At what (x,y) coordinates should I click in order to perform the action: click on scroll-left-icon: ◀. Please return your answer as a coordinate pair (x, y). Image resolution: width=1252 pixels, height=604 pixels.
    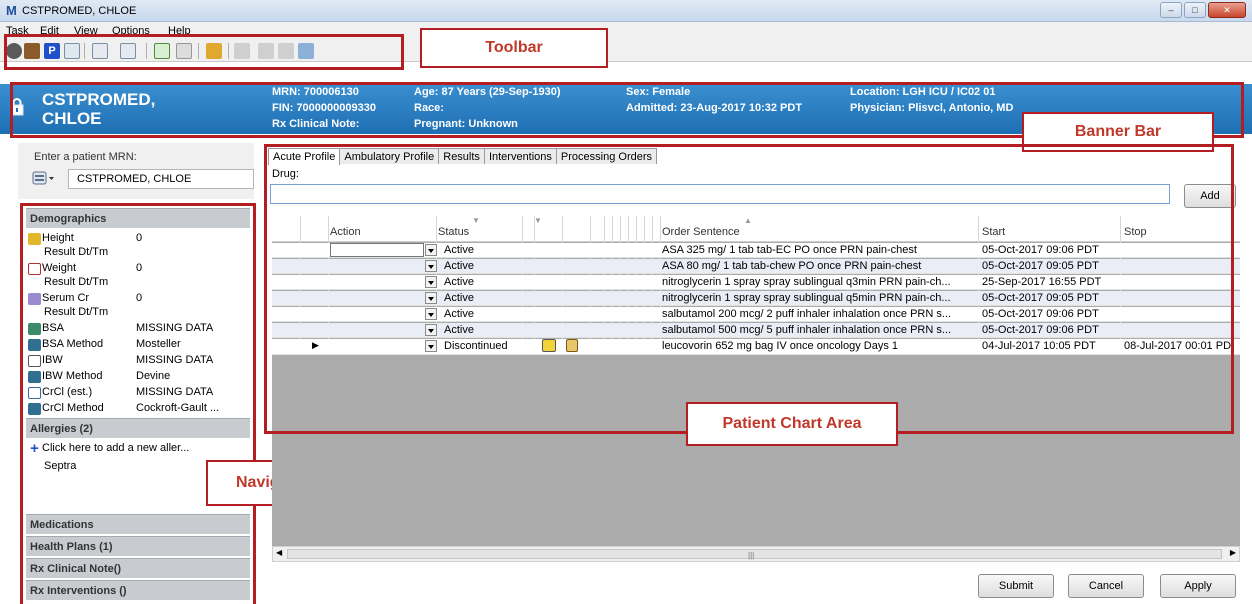
    Looking at the image, I should click on (279, 552).